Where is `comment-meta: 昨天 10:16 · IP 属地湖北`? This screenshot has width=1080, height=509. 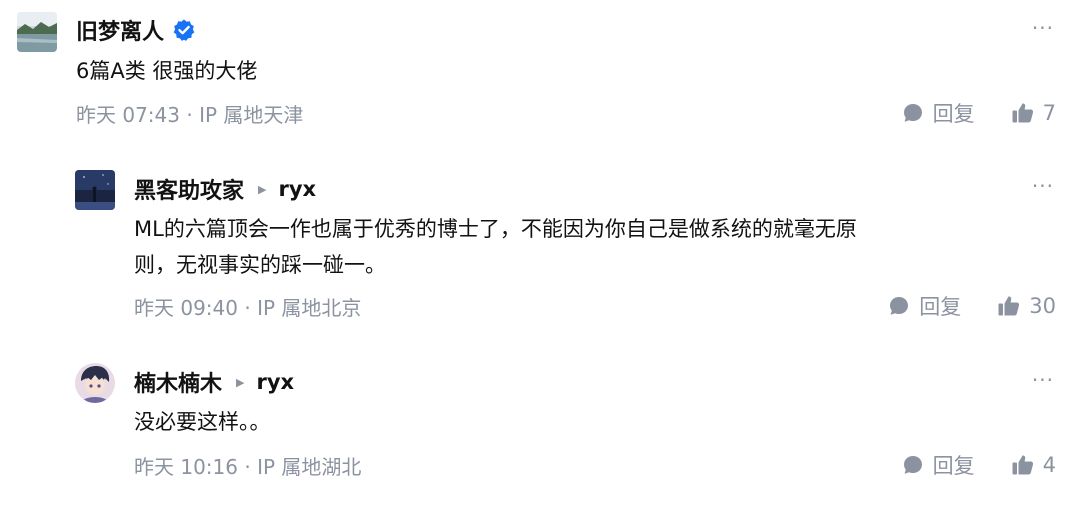
comment-meta: 昨天 10:16 · IP 属地湖北 is located at coordinates (248, 467).